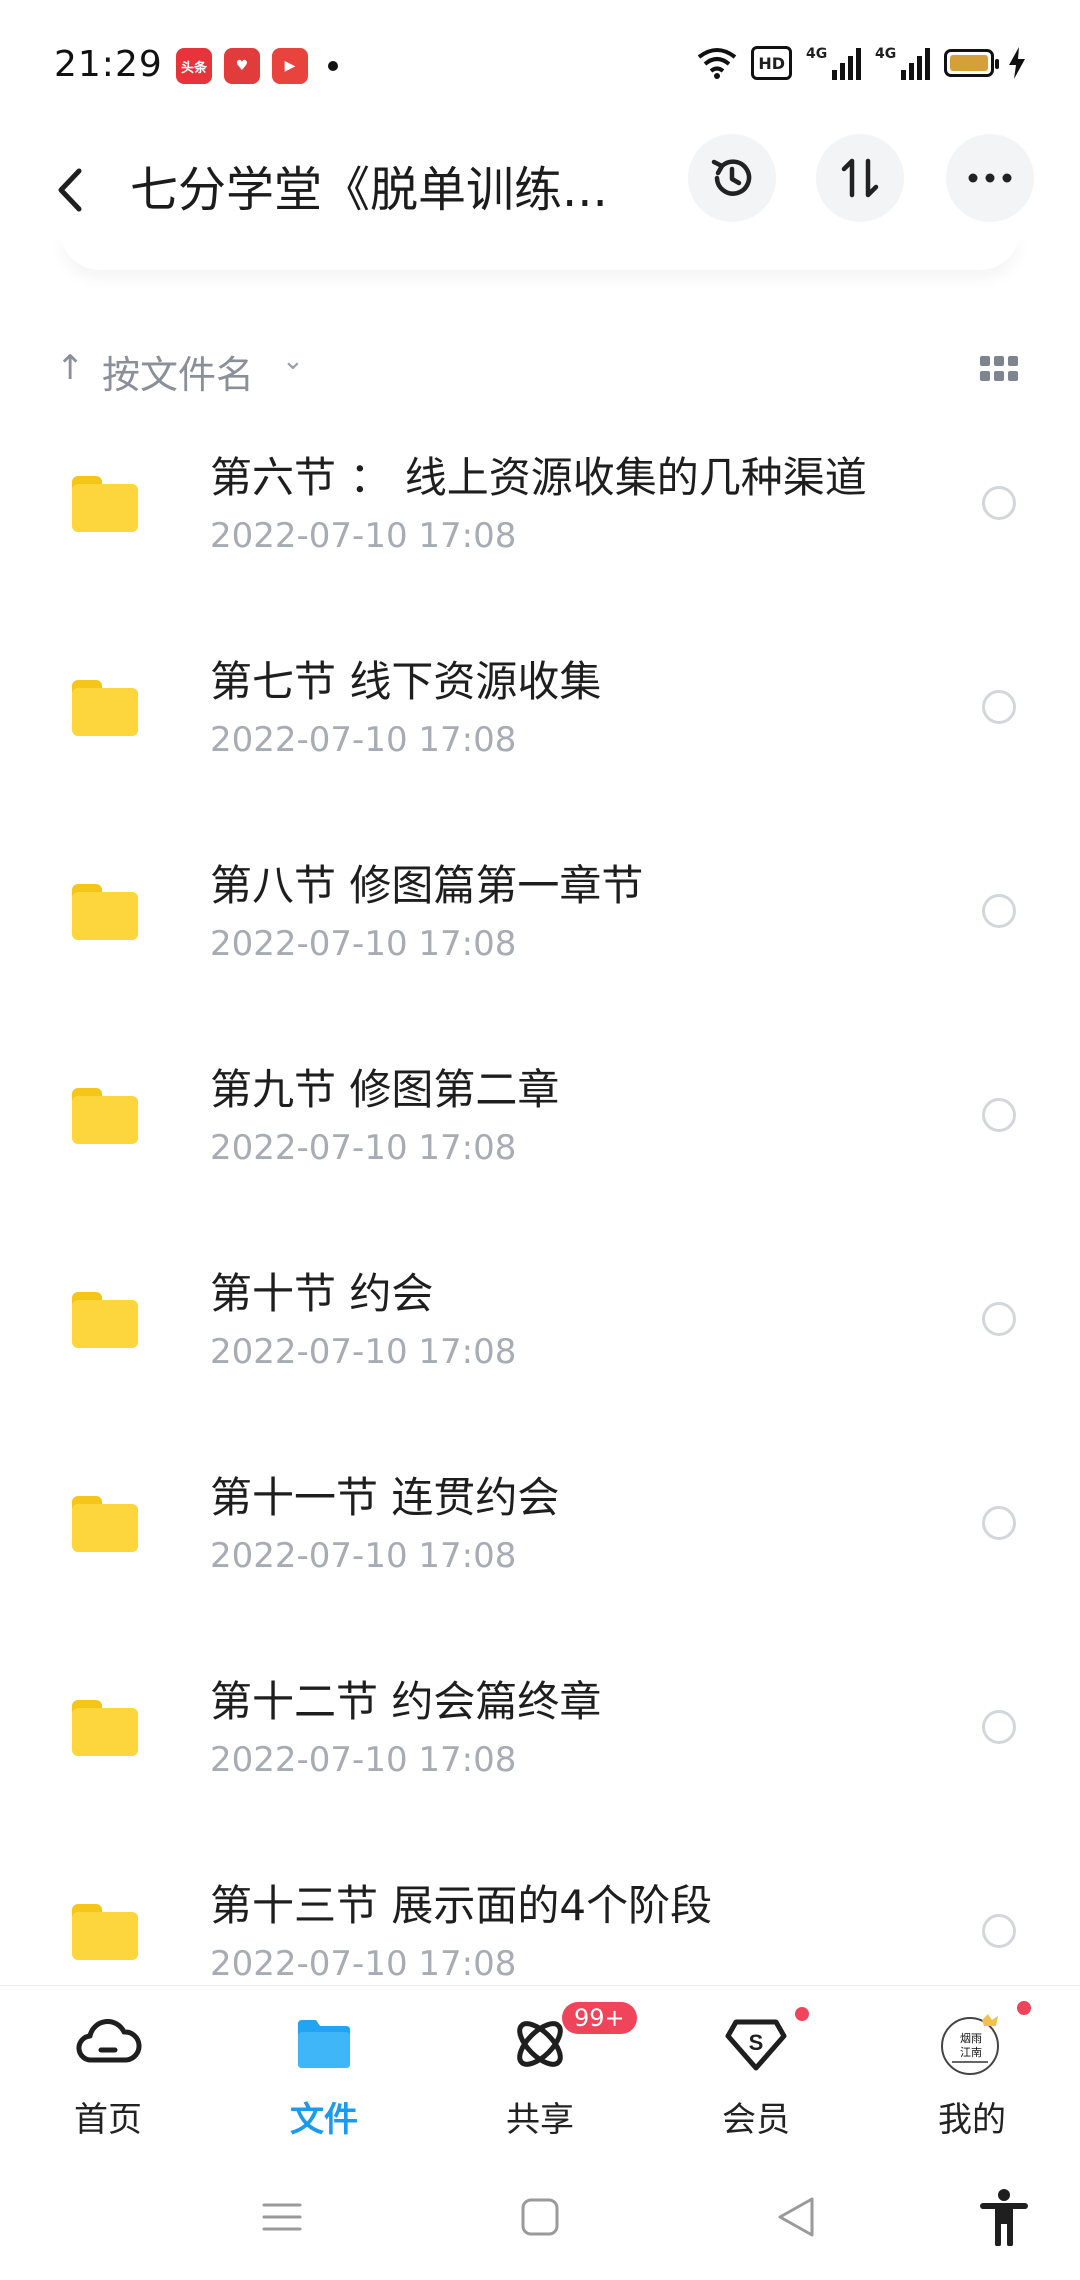 The height and width of the screenshot is (2280, 1080). I want to click on toutiao-app-icon: 头条, so click(194, 66).